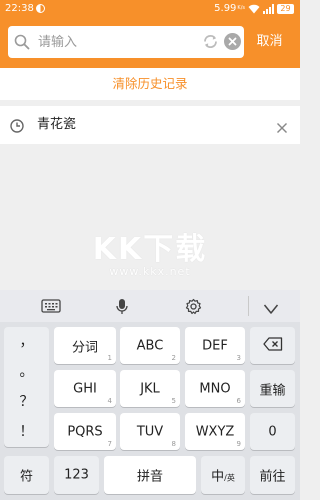 This screenshot has width=320, height=500. I want to click on key-label: GHI, so click(85, 388).